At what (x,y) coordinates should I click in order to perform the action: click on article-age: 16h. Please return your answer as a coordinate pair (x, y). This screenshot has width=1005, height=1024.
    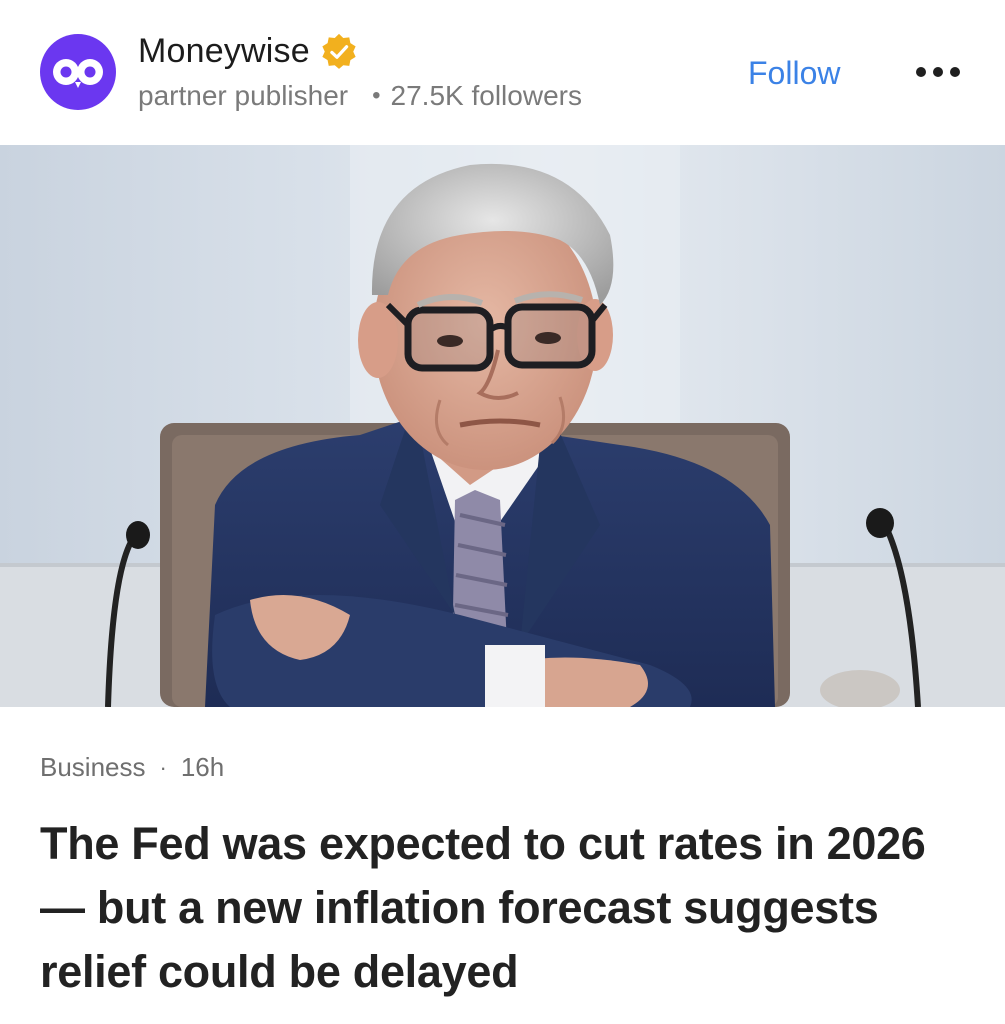
    Looking at the image, I should click on (202, 767).